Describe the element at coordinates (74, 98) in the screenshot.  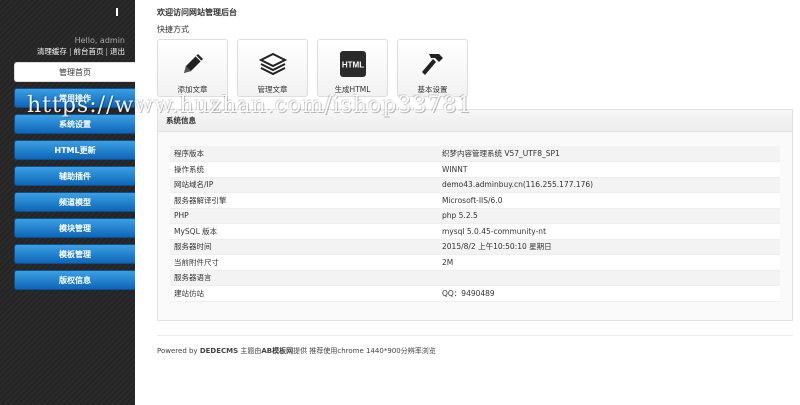
I see `sidebar-item-common: 常用操作` at that location.